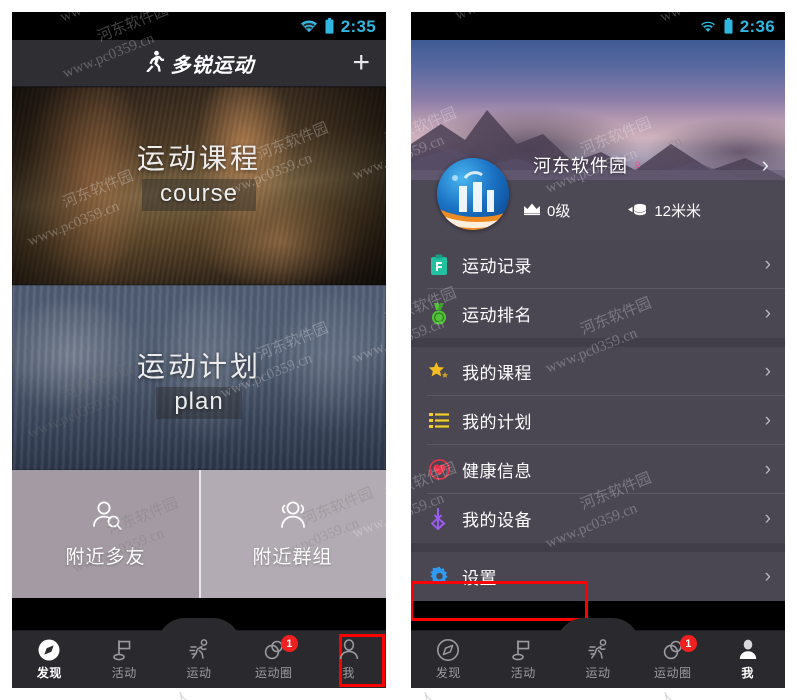 This screenshot has height=700, width=797. Describe the element at coordinates (580, 166) in the screenshot. I see `profile-username: 河东软件园` at that location.